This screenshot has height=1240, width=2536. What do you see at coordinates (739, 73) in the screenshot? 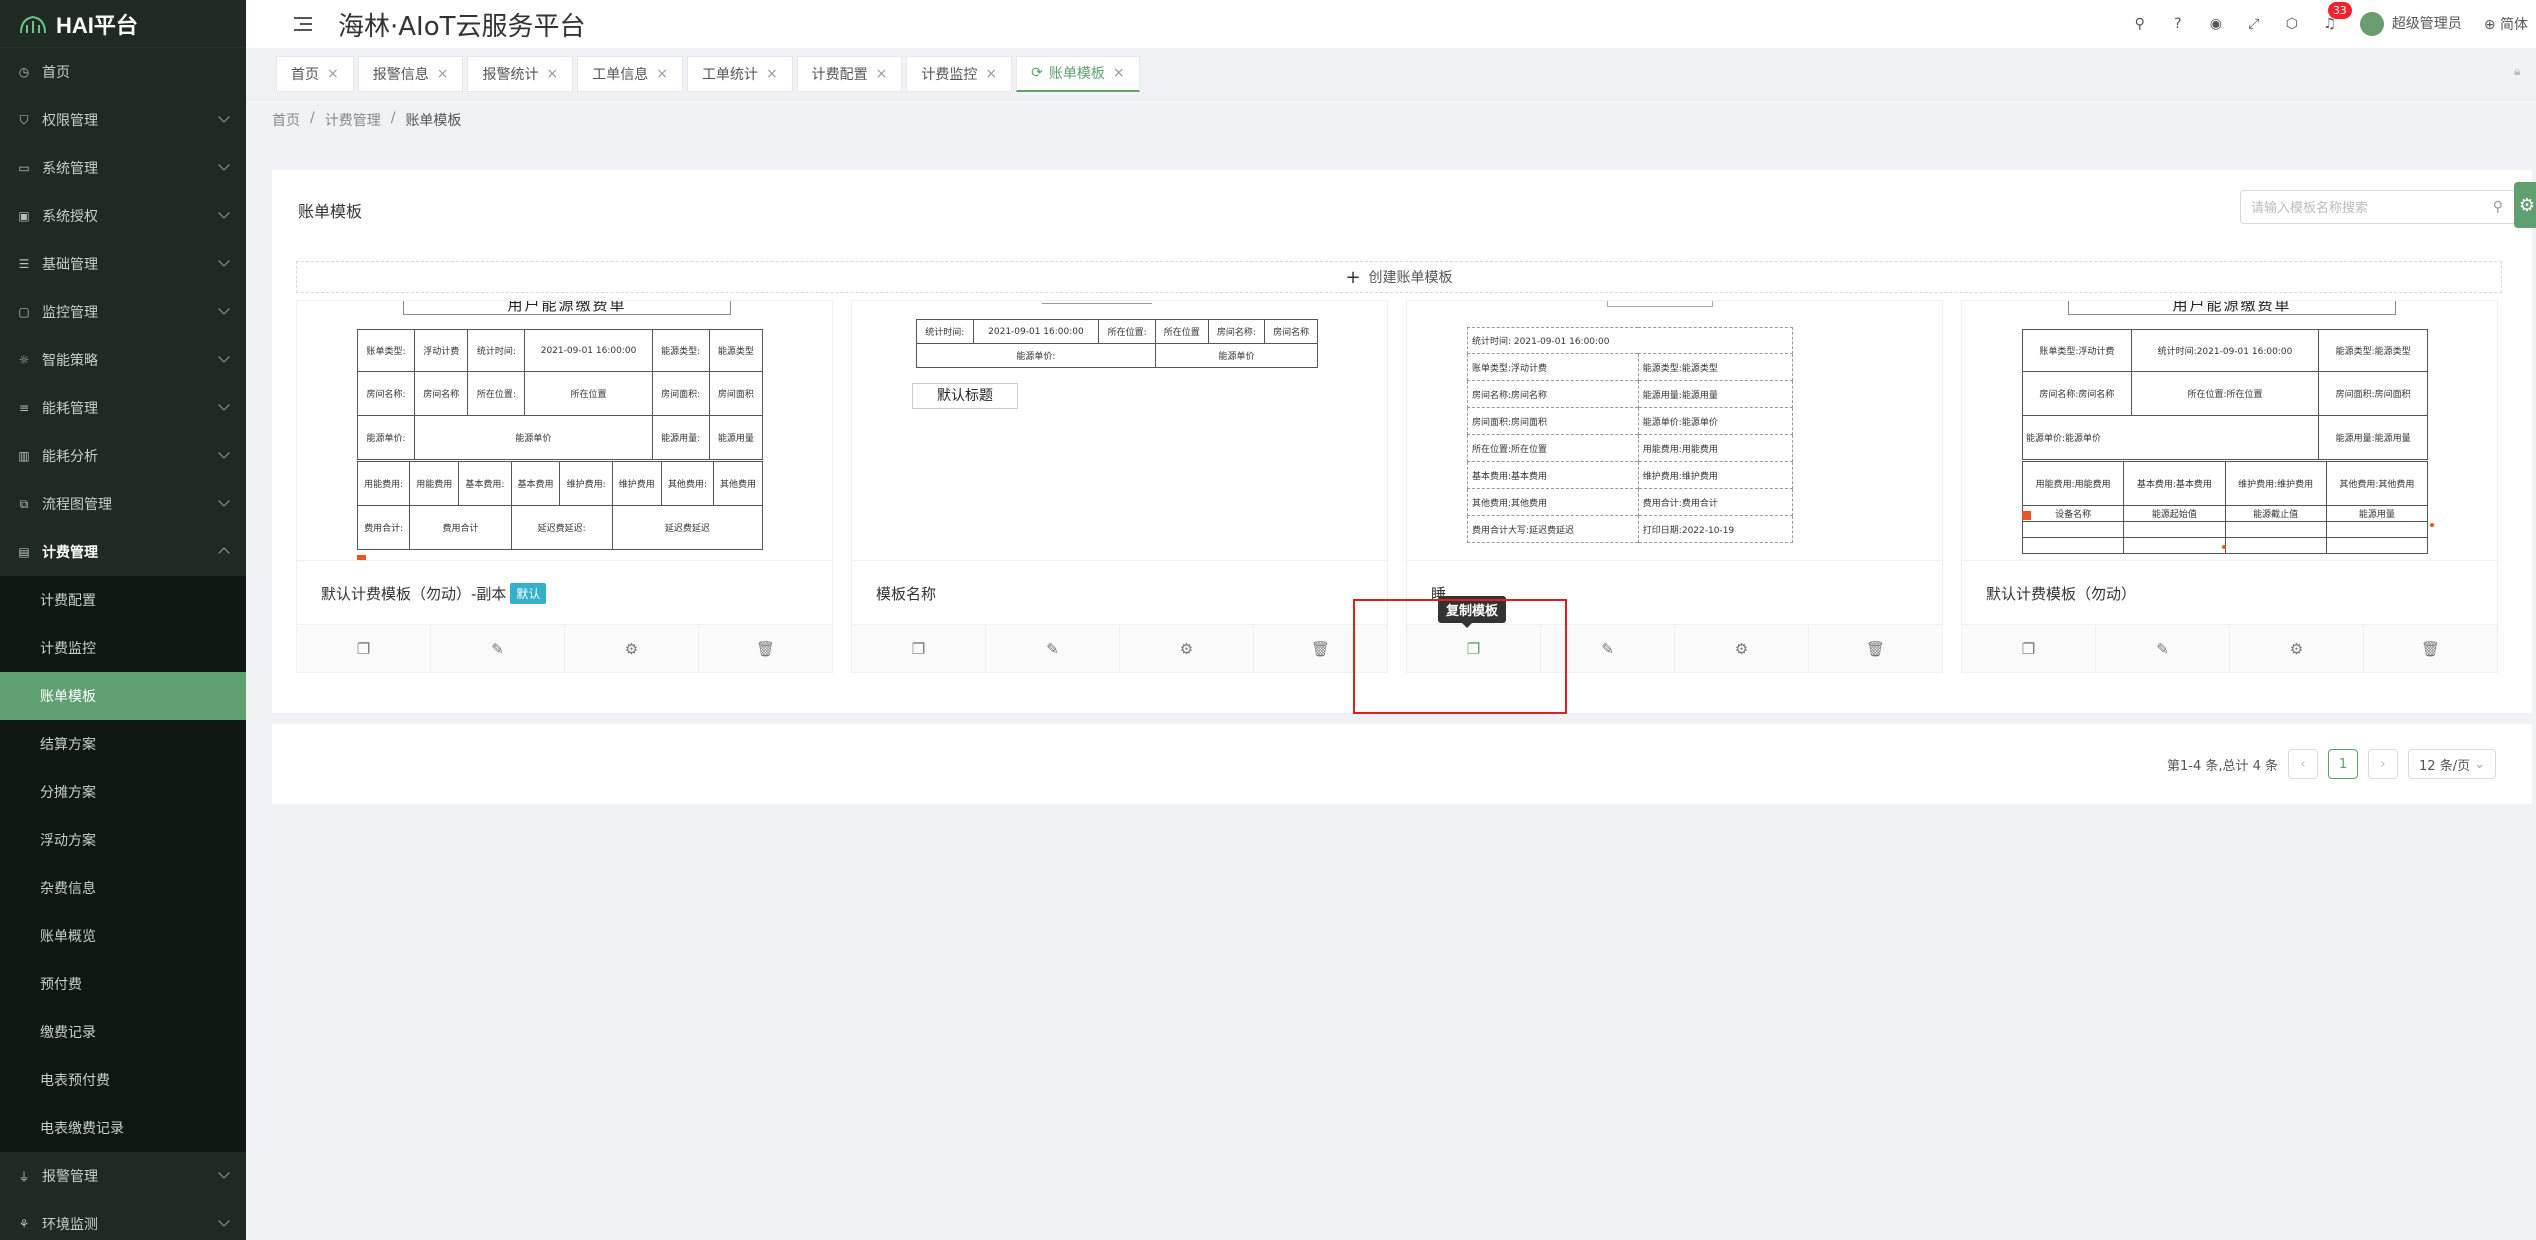
I see `tab-workorder-stats: 工单统计 ×` at bounding box center [739, 73].